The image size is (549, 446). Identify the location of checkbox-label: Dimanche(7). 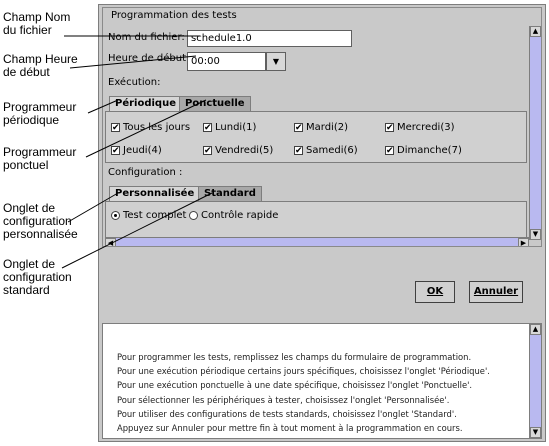
(429, 150).